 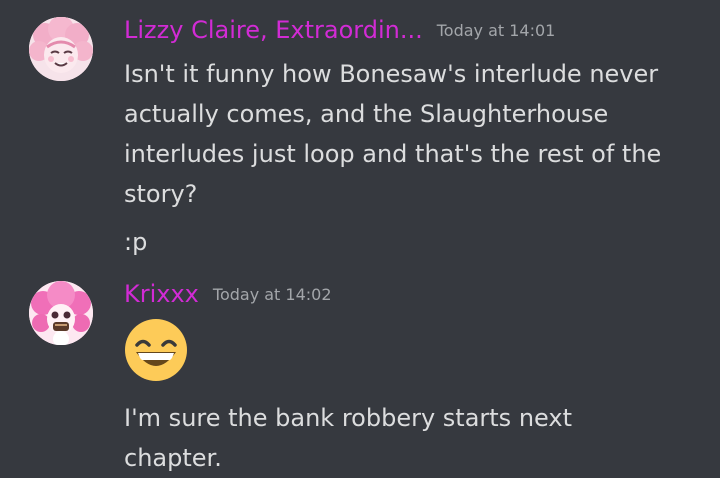 I want to click on message-header: Krixxx Today at 14:02, so click(x=228, y=294).